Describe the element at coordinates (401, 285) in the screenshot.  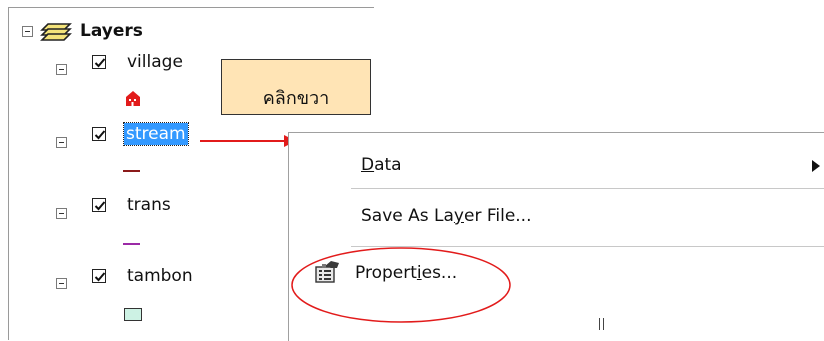
I see `highlight-ellipse` at that location.